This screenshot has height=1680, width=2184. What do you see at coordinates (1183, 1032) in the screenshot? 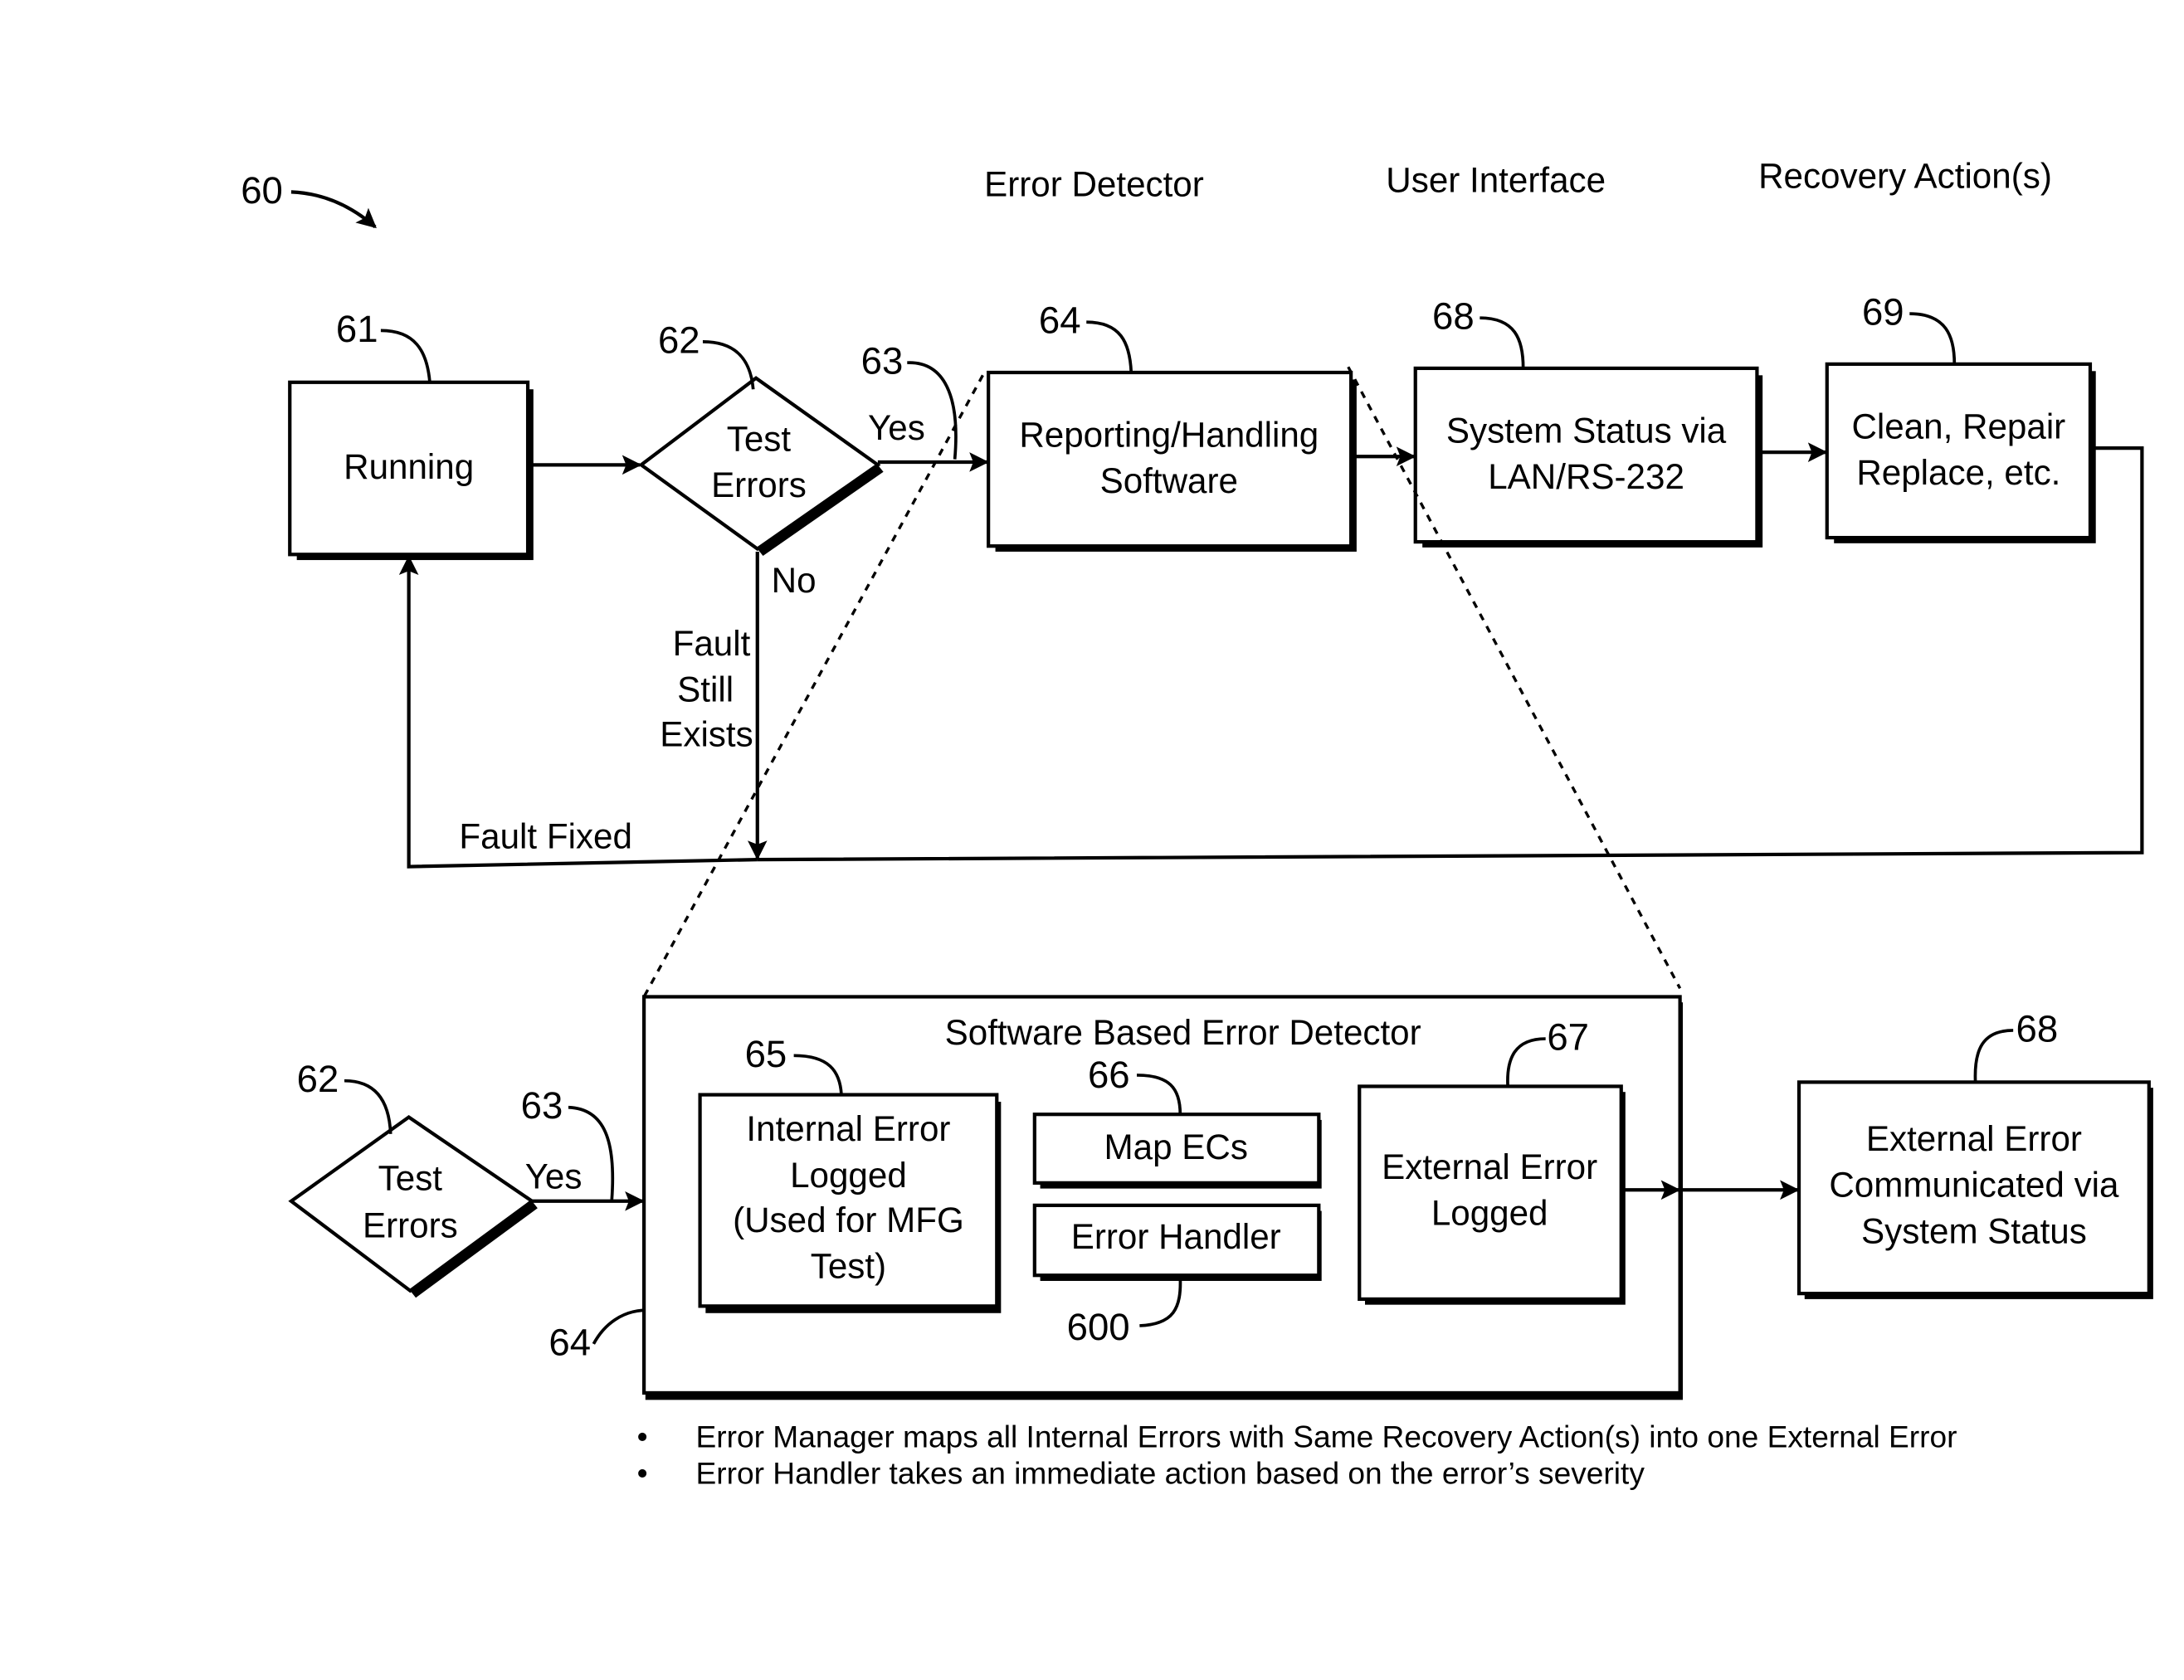
I see `container-title: Software Based Error Detector` at bounding box center [1183, 1032].